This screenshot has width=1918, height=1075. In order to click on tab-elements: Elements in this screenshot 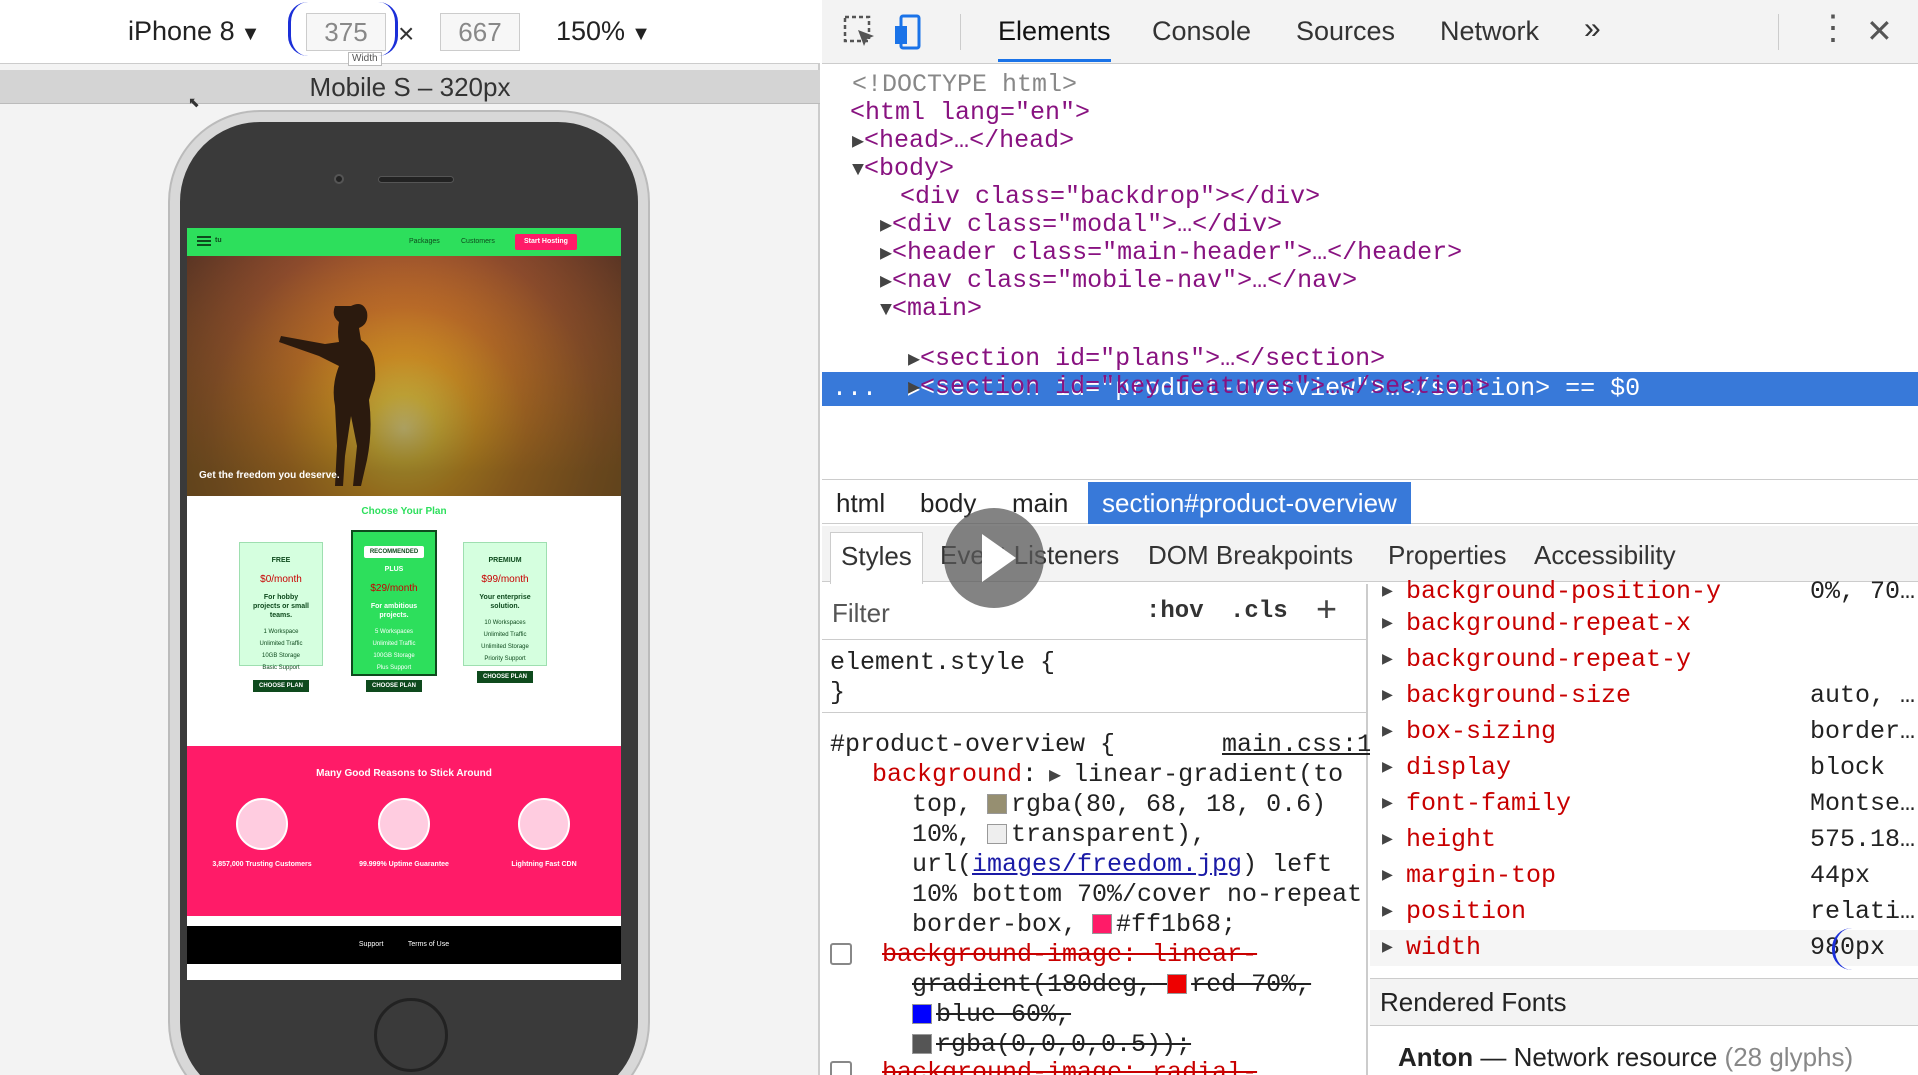, I will do `click(1054, 39)`.